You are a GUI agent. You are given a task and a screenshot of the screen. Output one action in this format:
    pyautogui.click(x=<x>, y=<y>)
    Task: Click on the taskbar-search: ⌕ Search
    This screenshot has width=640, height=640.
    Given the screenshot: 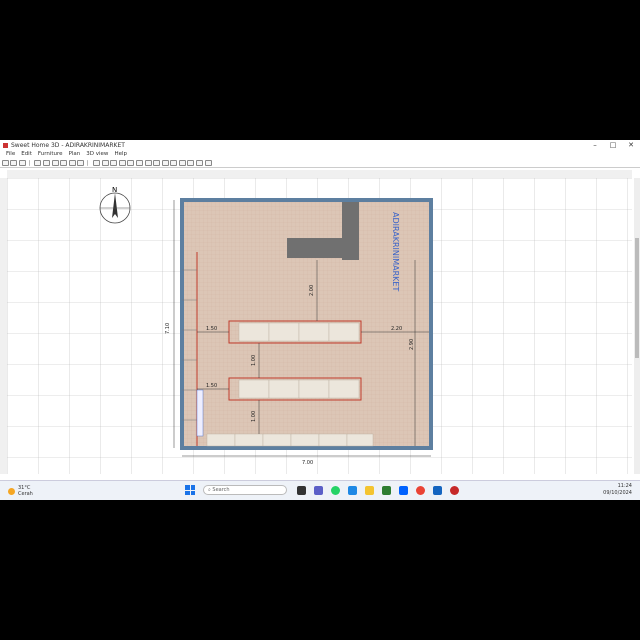 What is the action you would take?
    pyautogui.click(x=245, y=490)
    